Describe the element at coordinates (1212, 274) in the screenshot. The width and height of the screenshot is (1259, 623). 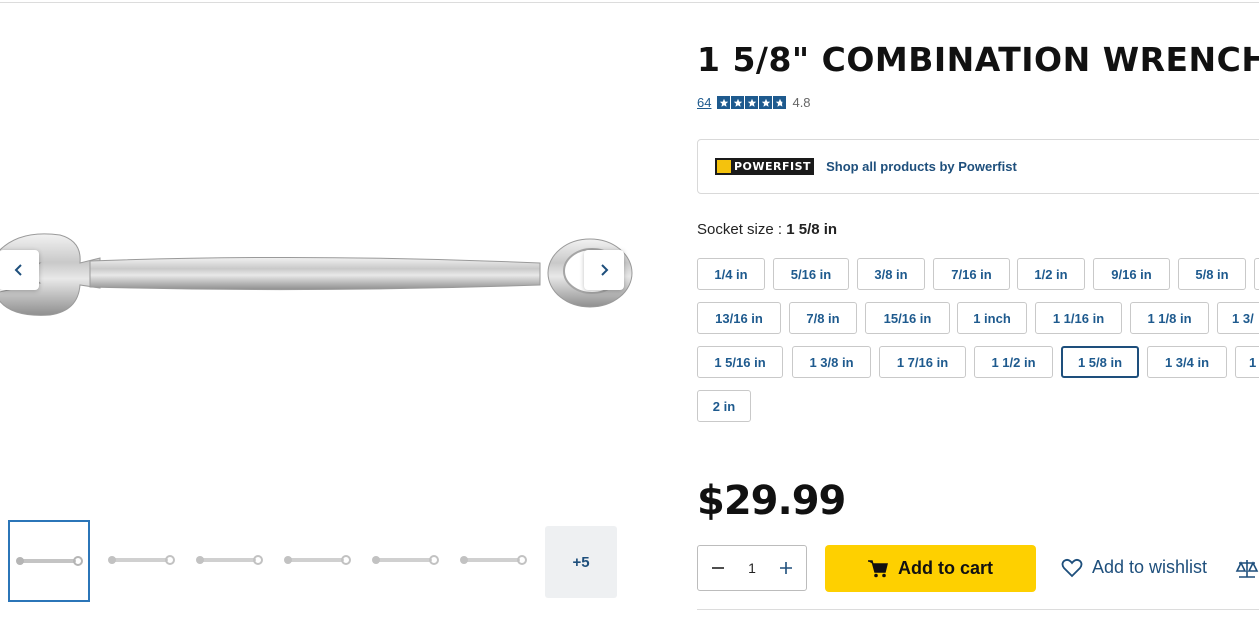
I see `size-option: 5/8 in` at that location.